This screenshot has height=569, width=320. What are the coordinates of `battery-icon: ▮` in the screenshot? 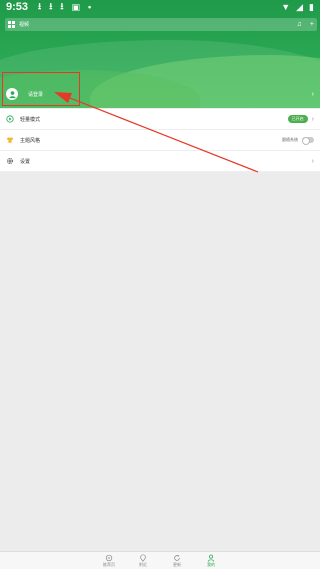 It's located at (311, 6).